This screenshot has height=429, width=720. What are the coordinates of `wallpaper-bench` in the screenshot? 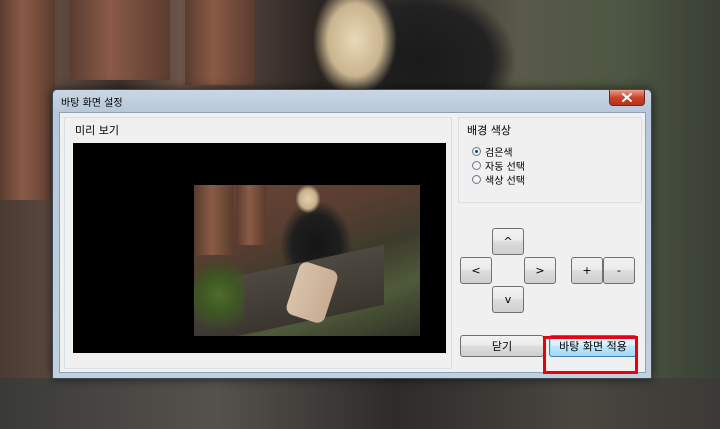 It's located at (360, 403).